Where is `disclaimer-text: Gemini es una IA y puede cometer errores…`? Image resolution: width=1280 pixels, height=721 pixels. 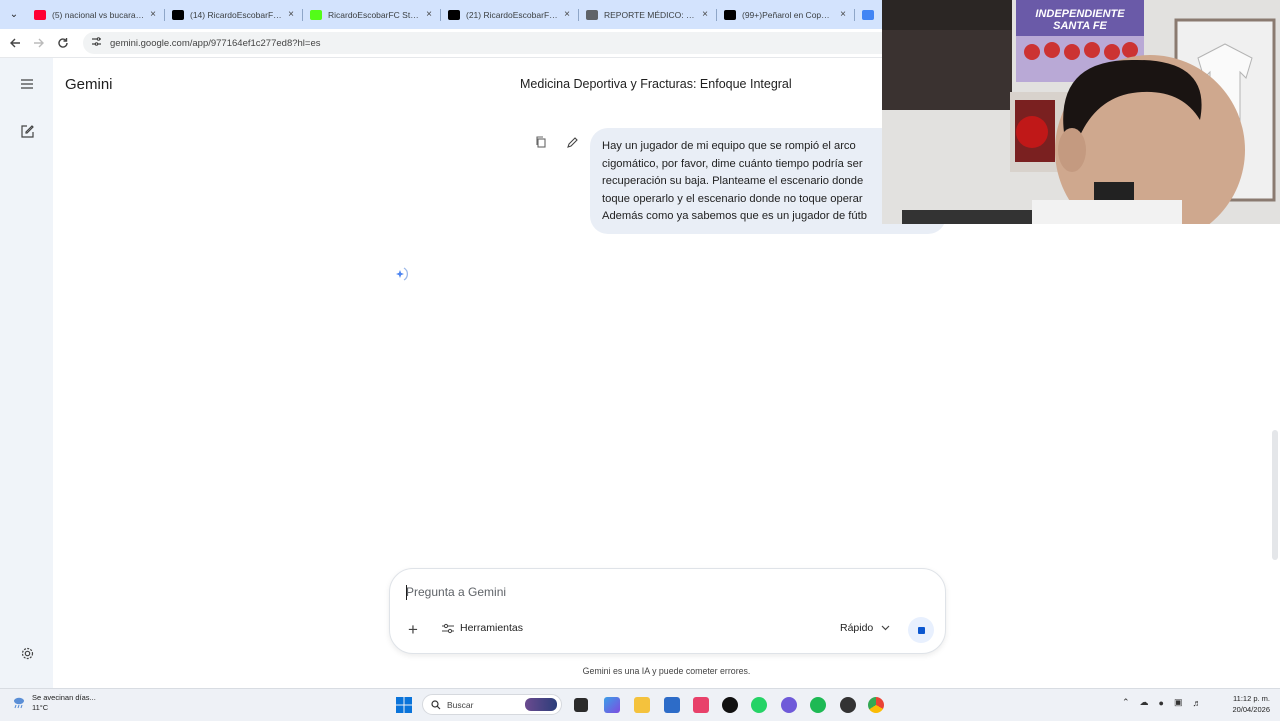 disclaimer-text: Gemini es una IA y puede cometer errores… is located at coordinates (666, 671).